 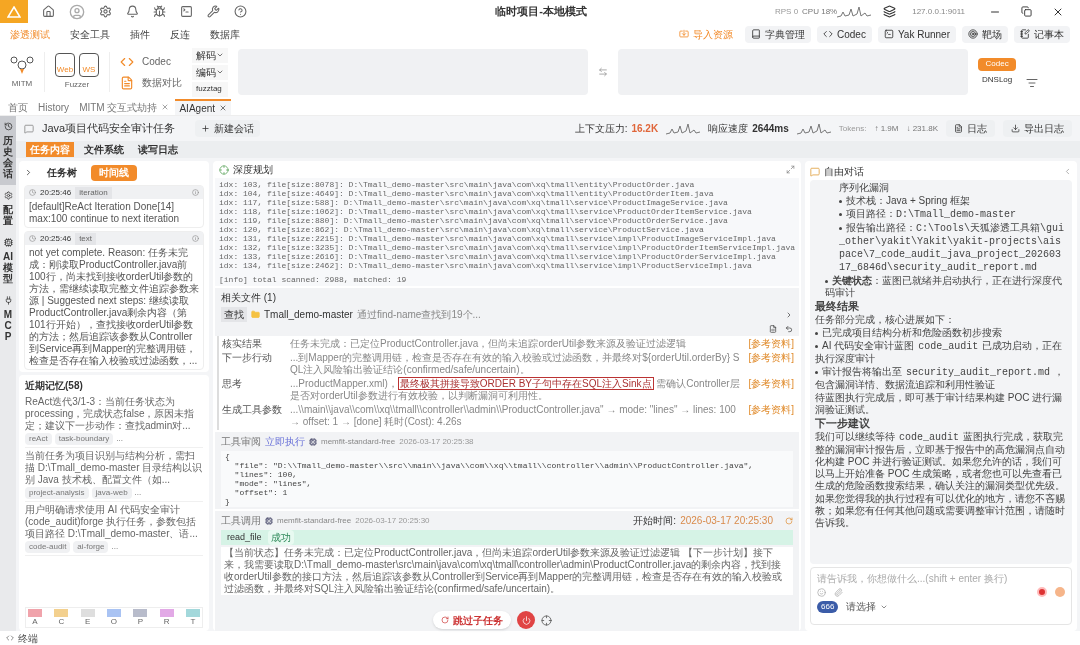 I want to click on menu-tab: 反连, so click(x=180, y=34).